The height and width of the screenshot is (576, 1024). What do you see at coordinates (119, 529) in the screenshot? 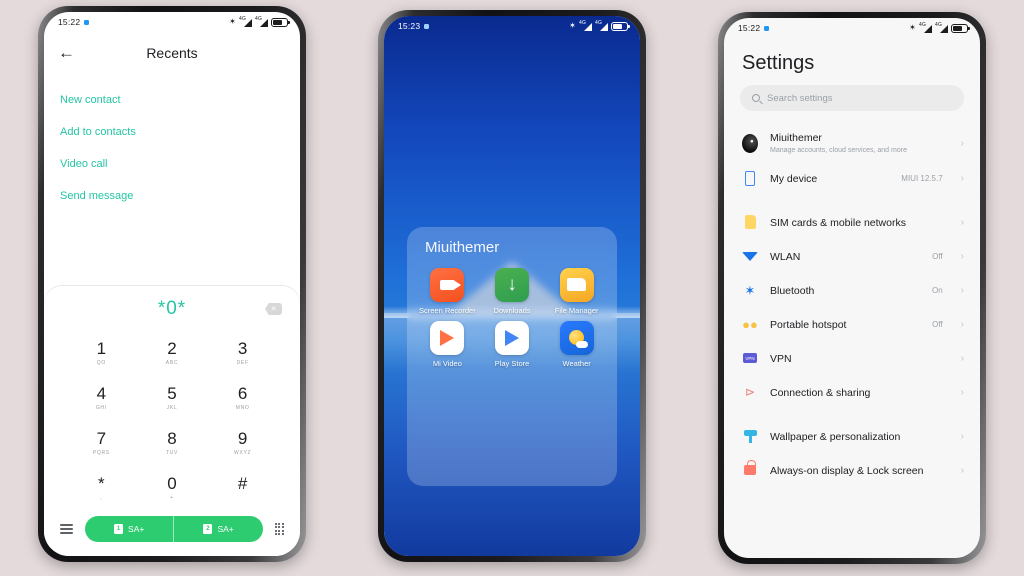
I see `sim1-badge-icon: 1` at bounding box center [119, 529].